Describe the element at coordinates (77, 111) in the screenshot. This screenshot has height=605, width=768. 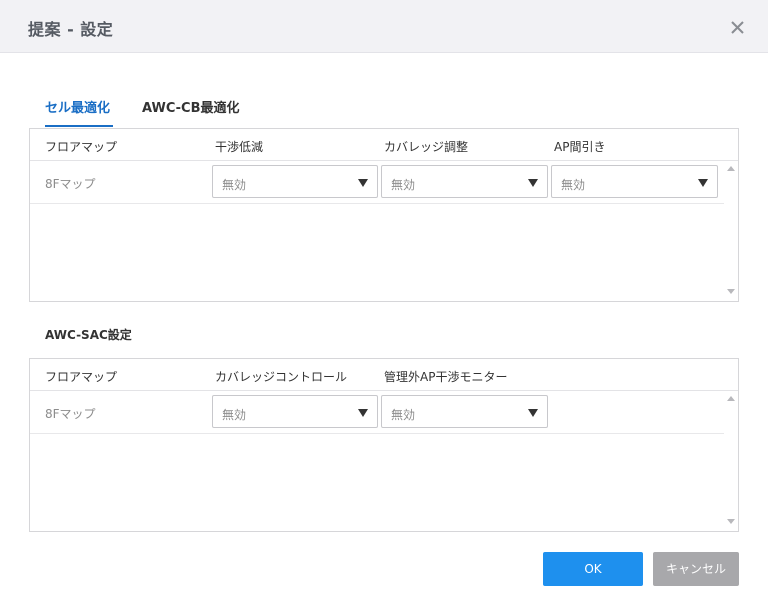
I see `tab-cell-optimization: セル最適化` at that location.